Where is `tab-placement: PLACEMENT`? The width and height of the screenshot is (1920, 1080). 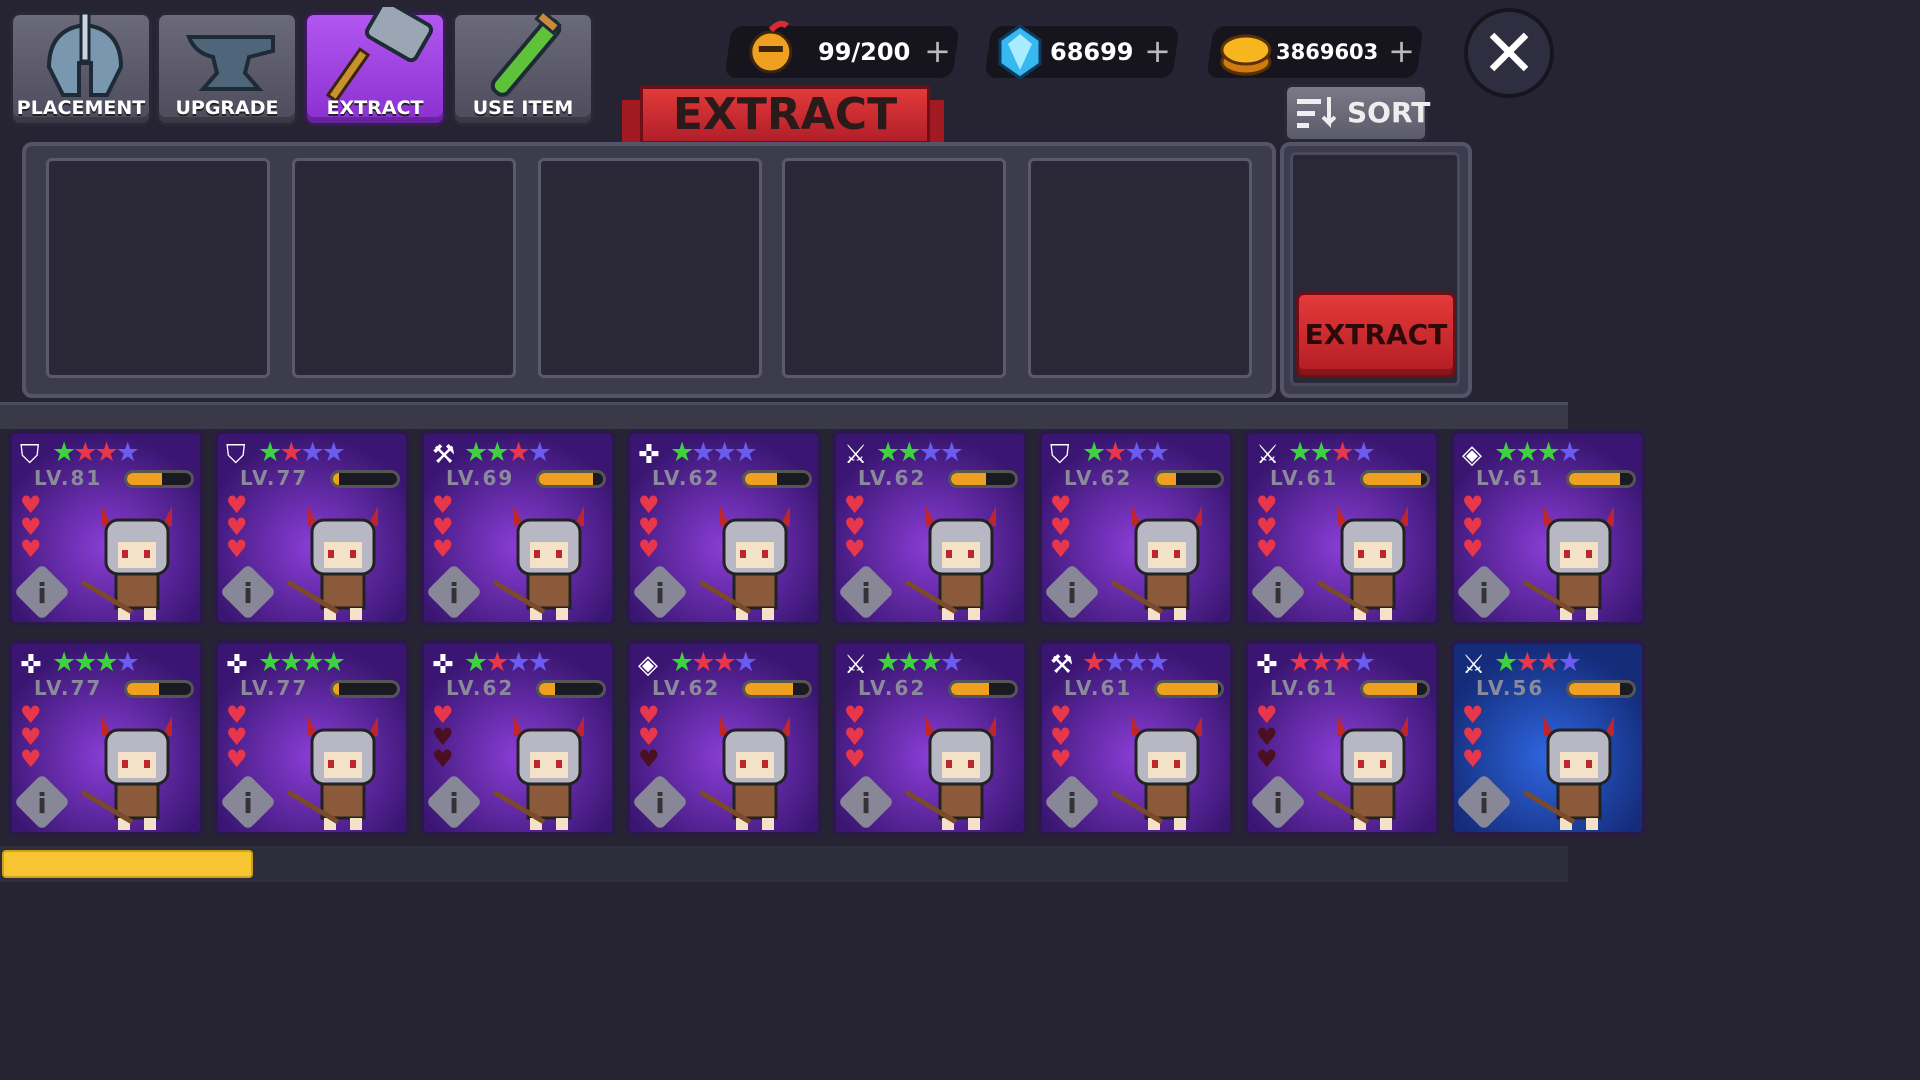 tab-placement: PLACEMENT is located at coordinates (81, 68).